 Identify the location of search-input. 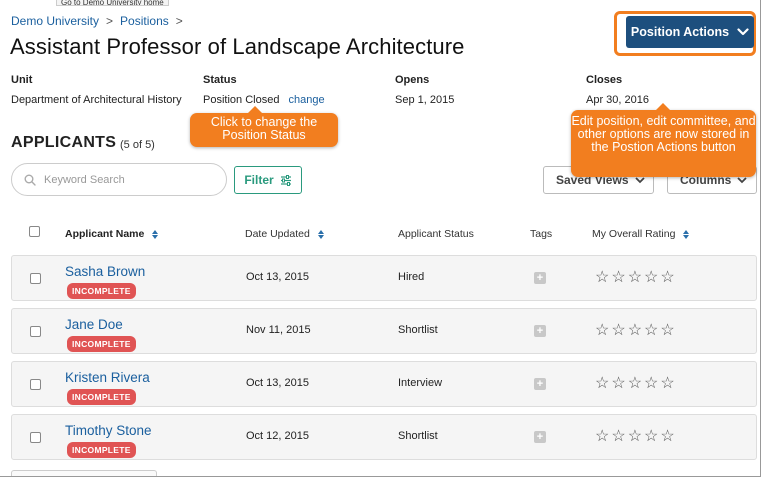
(124, 179).